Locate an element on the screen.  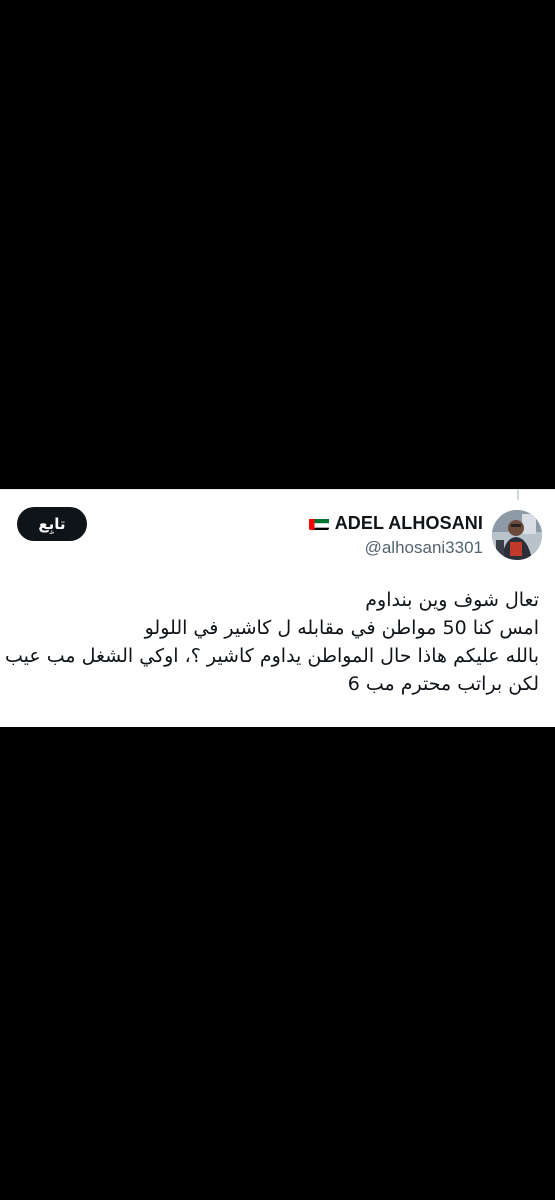
follow-button: تابِع is located at coordinates (52, 524).